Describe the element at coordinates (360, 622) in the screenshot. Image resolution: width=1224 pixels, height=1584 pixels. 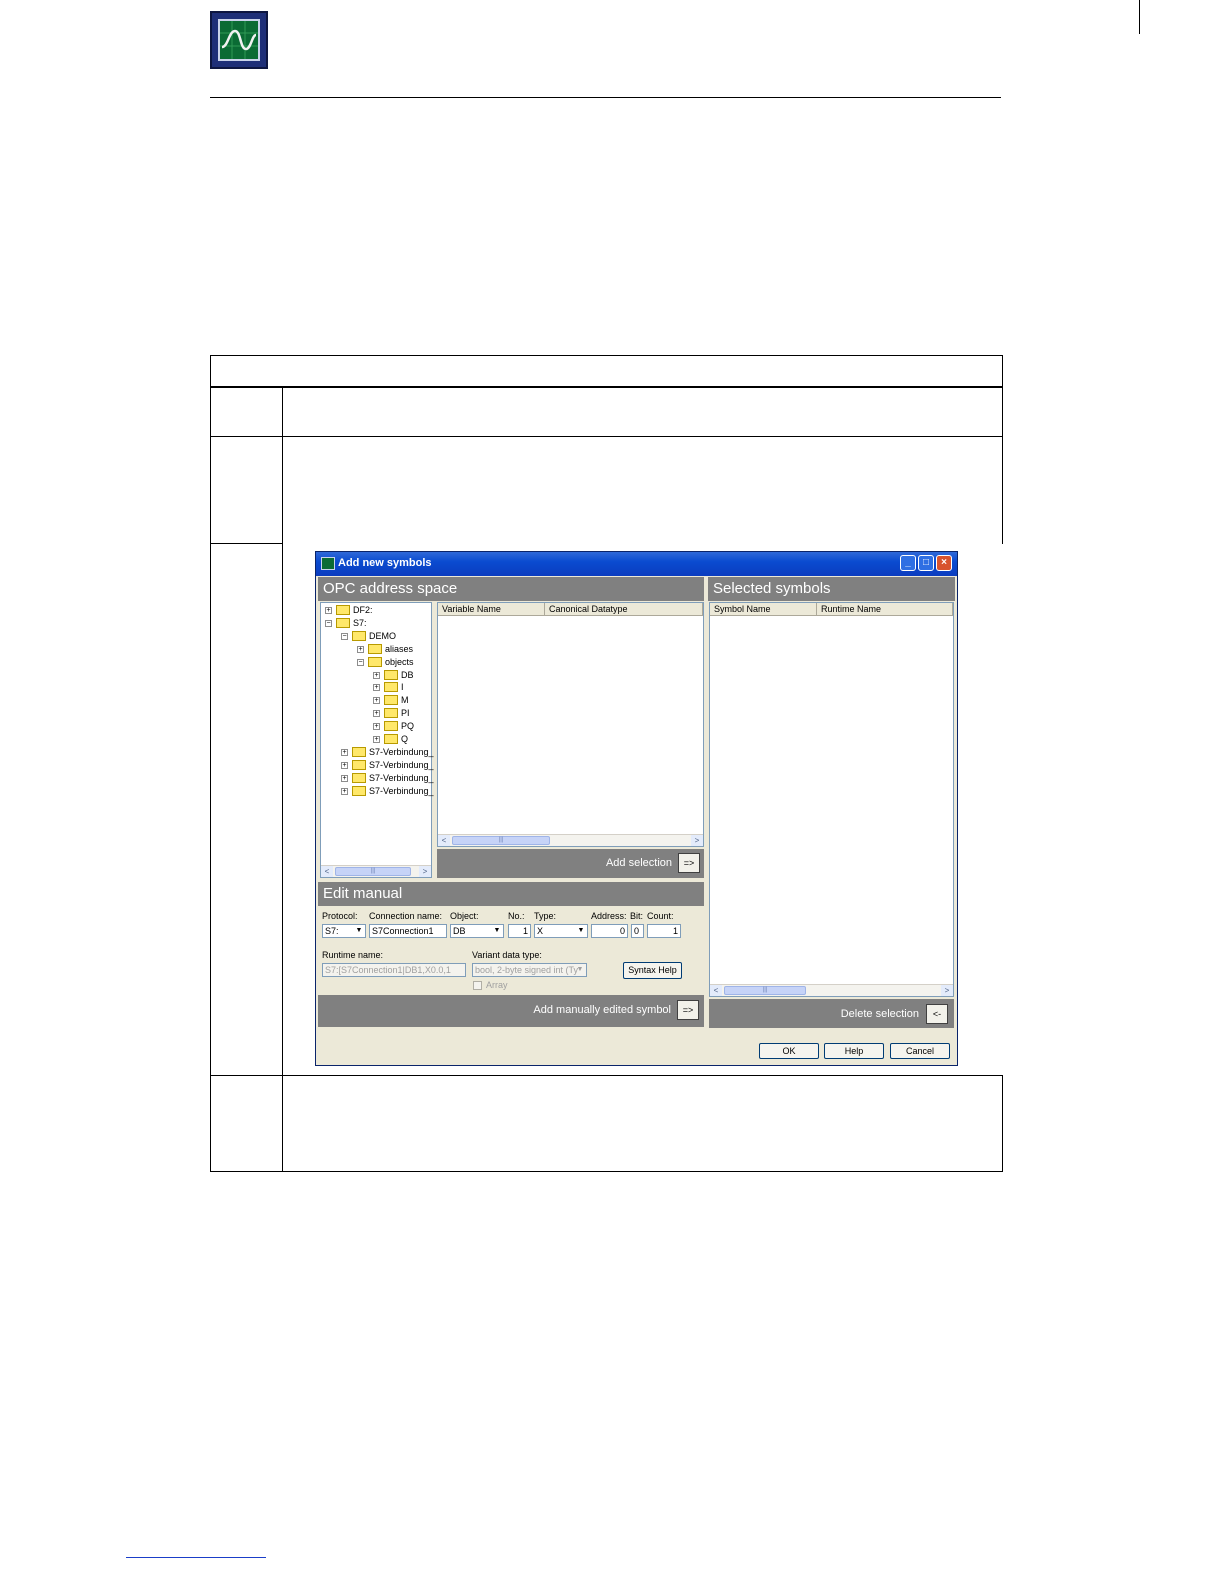
I see `tree-item-label: S7:` at that location.